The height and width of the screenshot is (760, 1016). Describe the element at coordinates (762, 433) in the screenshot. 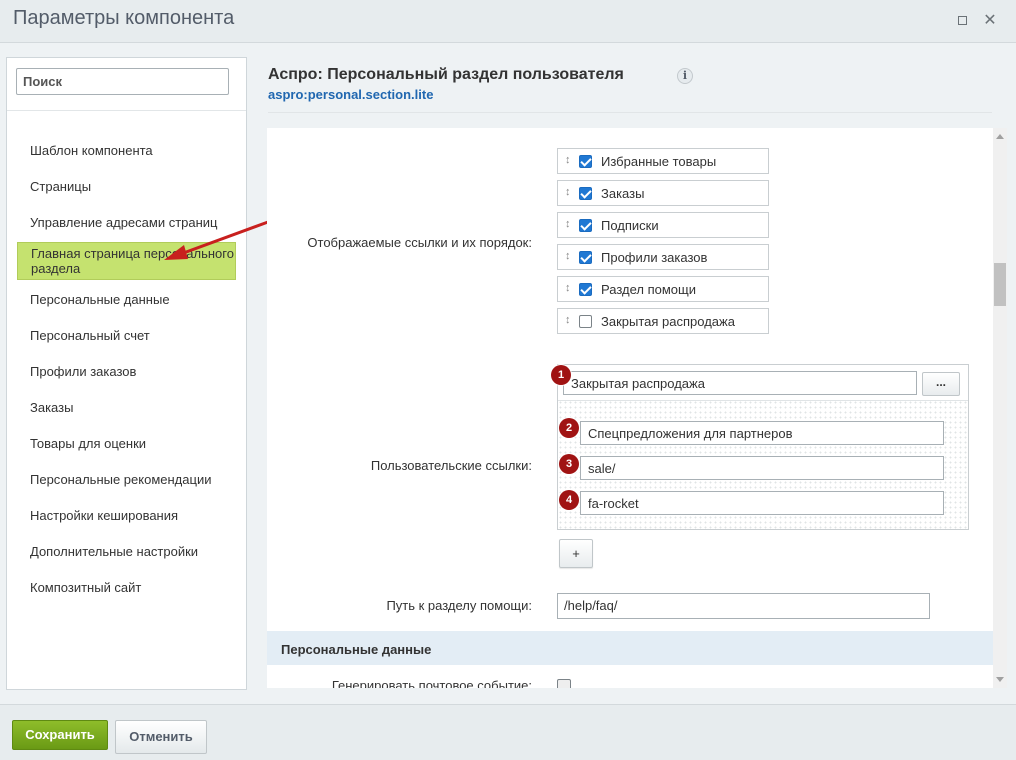

I see `custom-link-name-field: Спецпредложения для партнеров` at that location.